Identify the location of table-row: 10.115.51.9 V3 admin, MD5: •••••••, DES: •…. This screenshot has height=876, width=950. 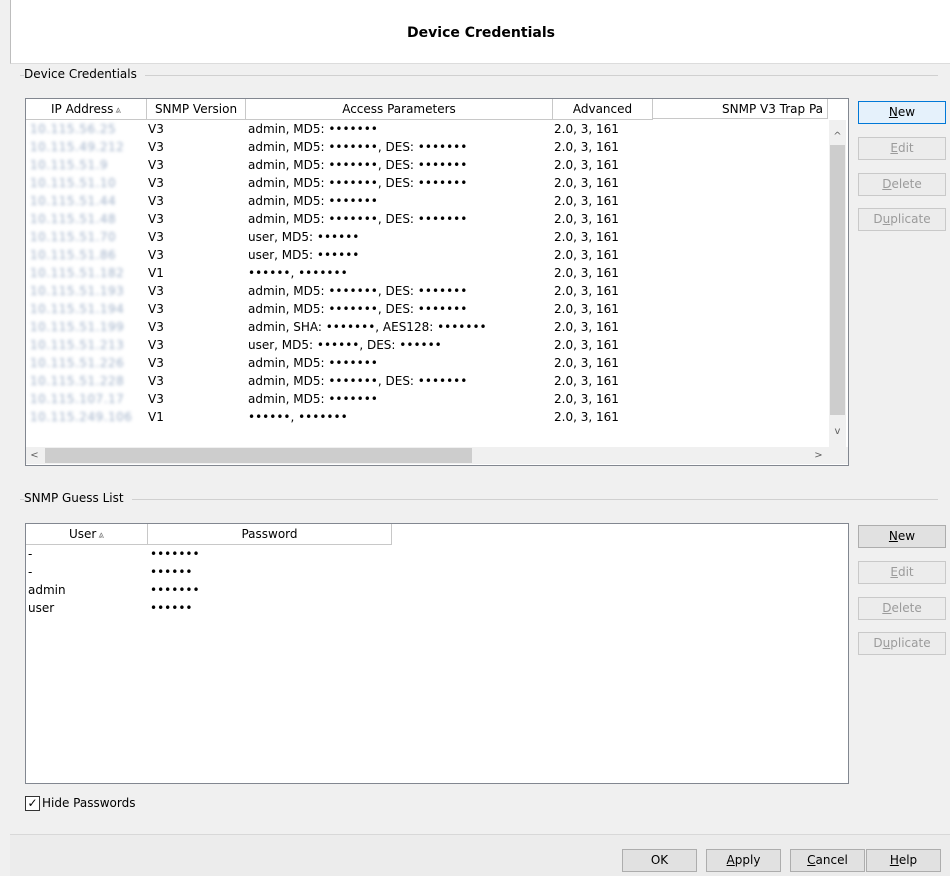
(427, 165).